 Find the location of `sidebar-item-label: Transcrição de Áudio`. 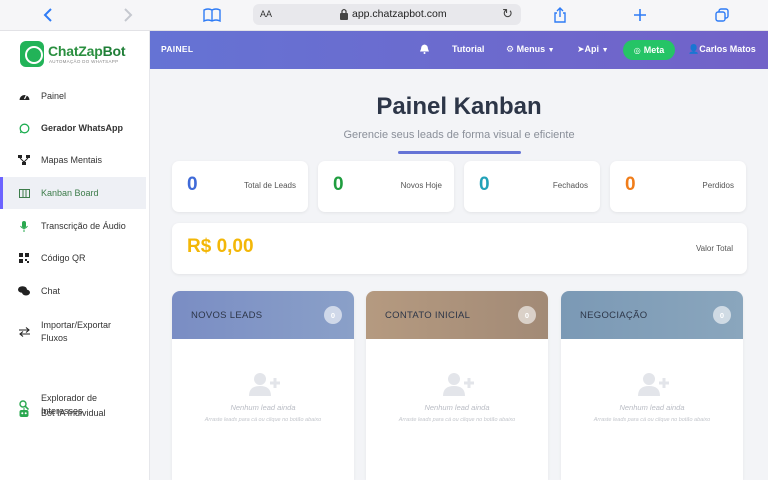

sidebar-item-label: Transcrição de Áudio is located at coordinates (83, 225).